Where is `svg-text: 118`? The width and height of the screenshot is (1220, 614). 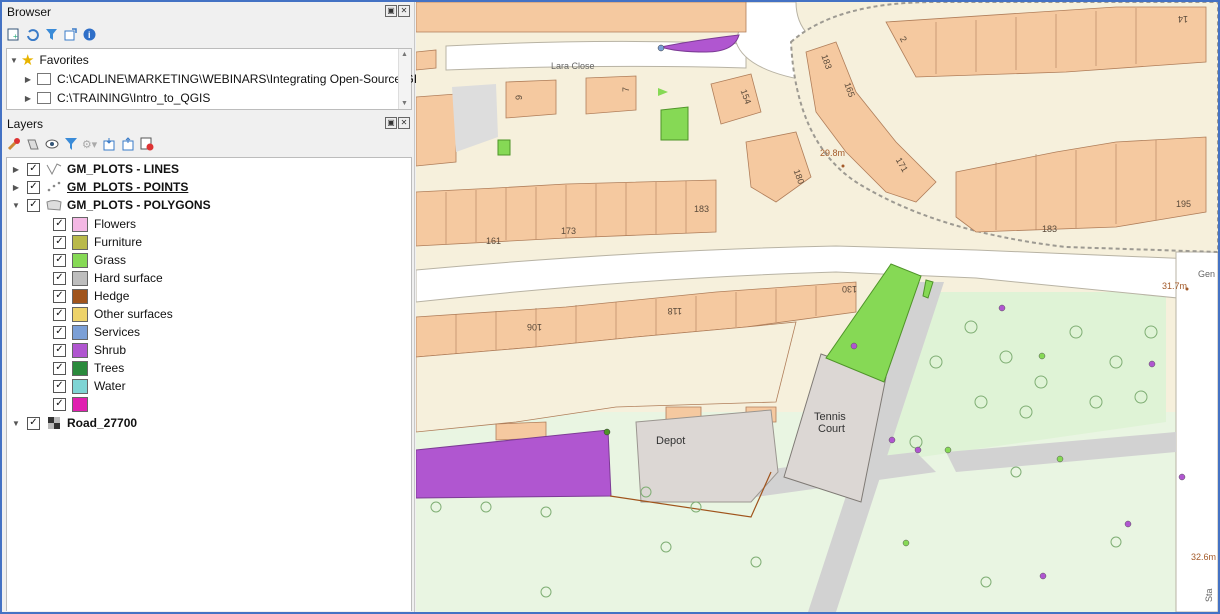
svg-text: 118 is located at coordinates (675, 311).